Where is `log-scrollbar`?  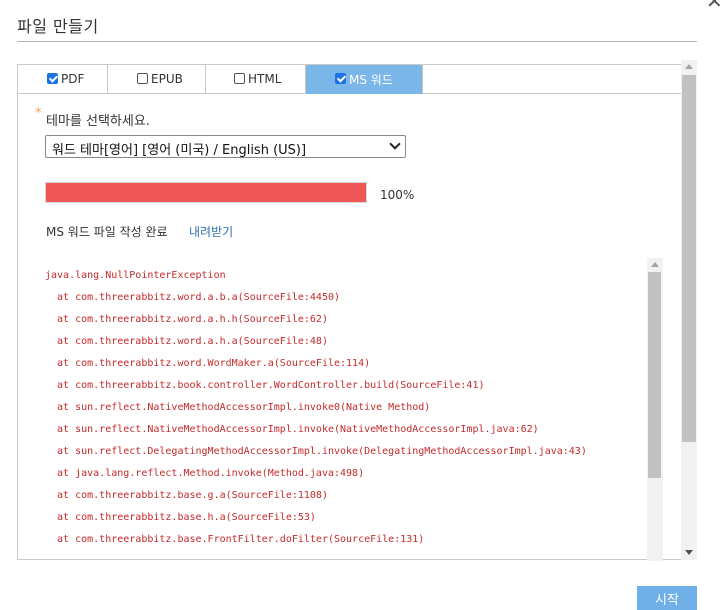
log-scrollbar is located at coordinates (655, 409).